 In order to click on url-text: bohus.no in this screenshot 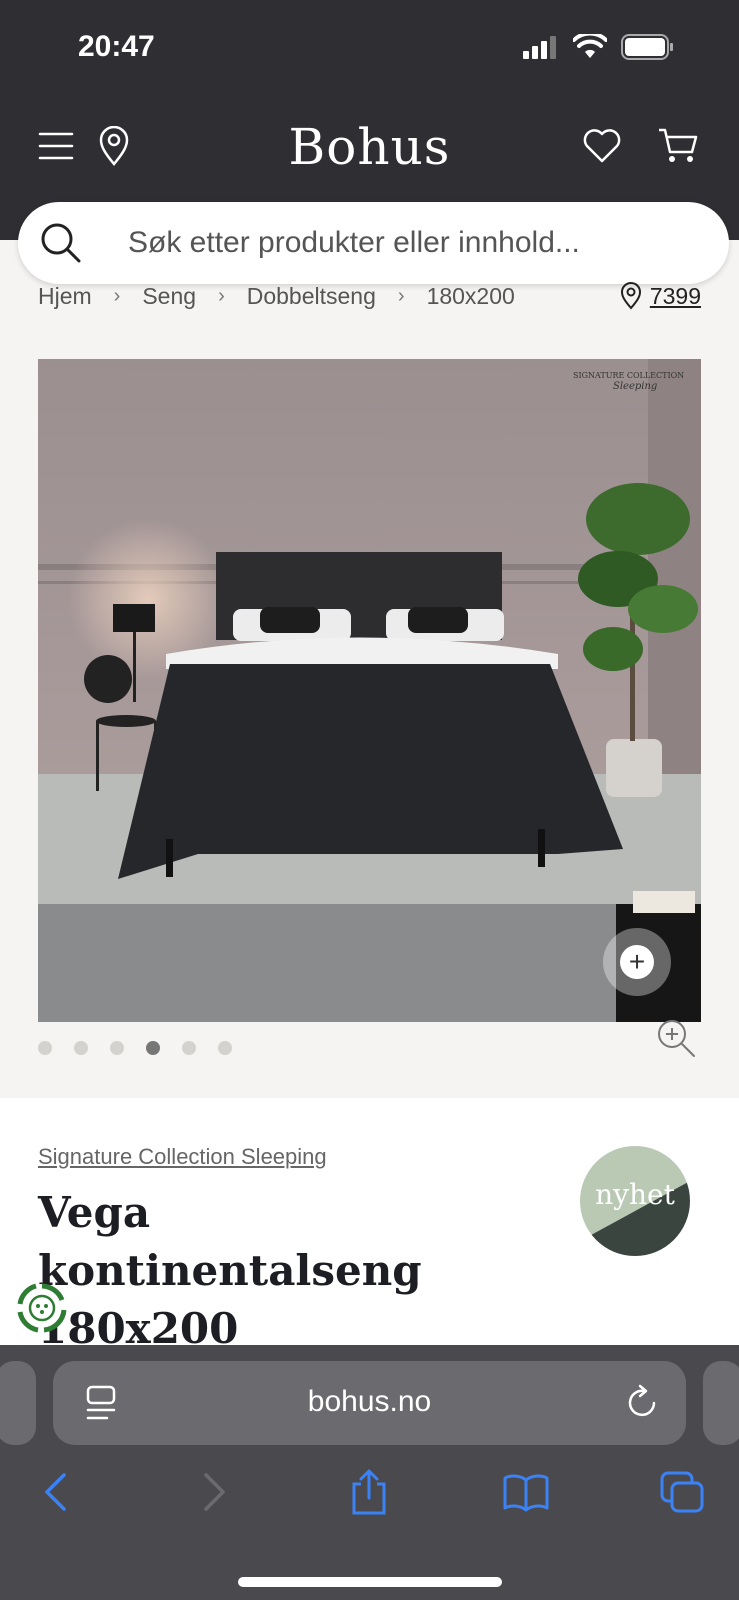, I will do `click(369, 1402)`.